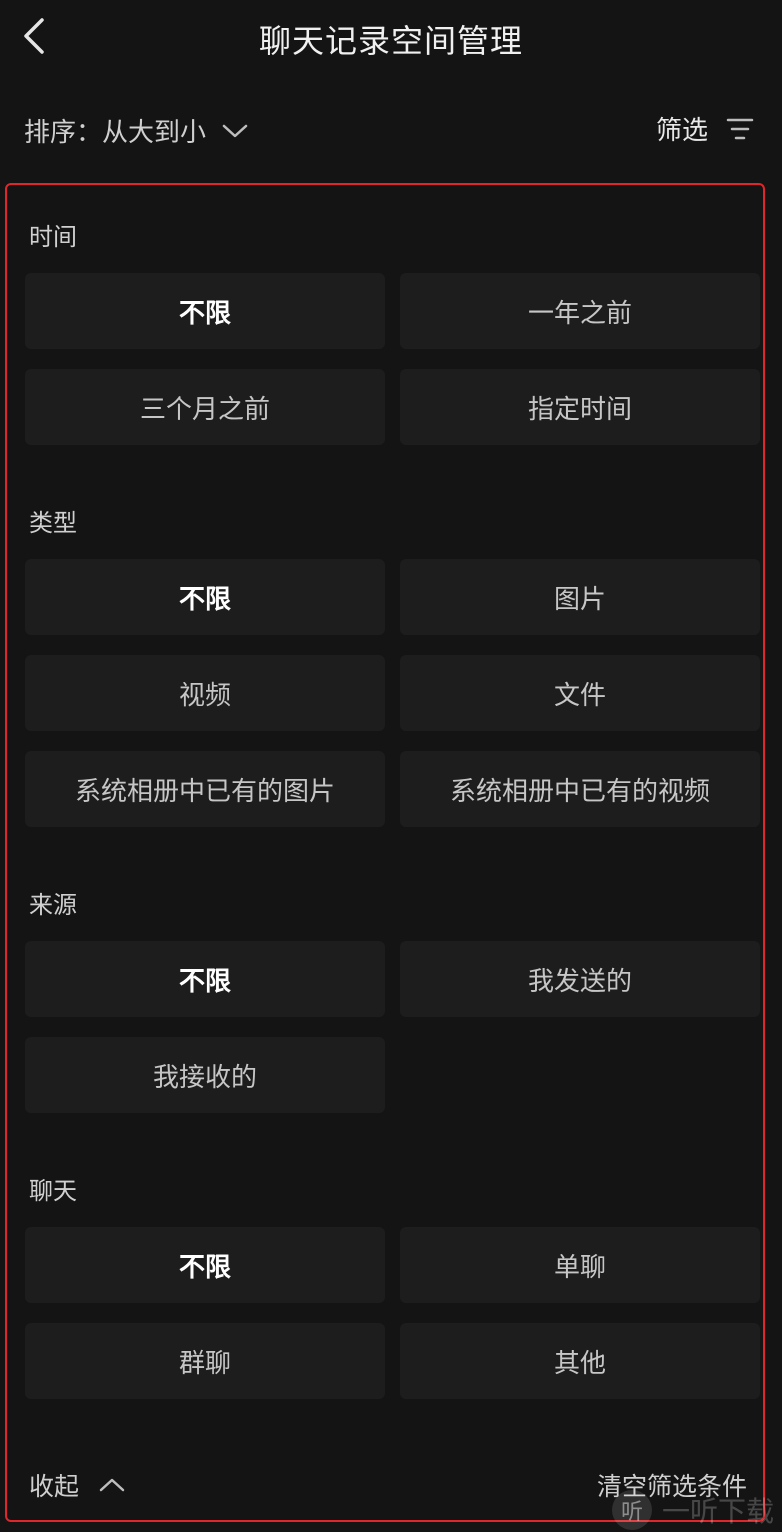  What do you see at coordinates (53, 237) in the screenshot?
I see `section-label-time: 时间` at bounding box center [53, 237].